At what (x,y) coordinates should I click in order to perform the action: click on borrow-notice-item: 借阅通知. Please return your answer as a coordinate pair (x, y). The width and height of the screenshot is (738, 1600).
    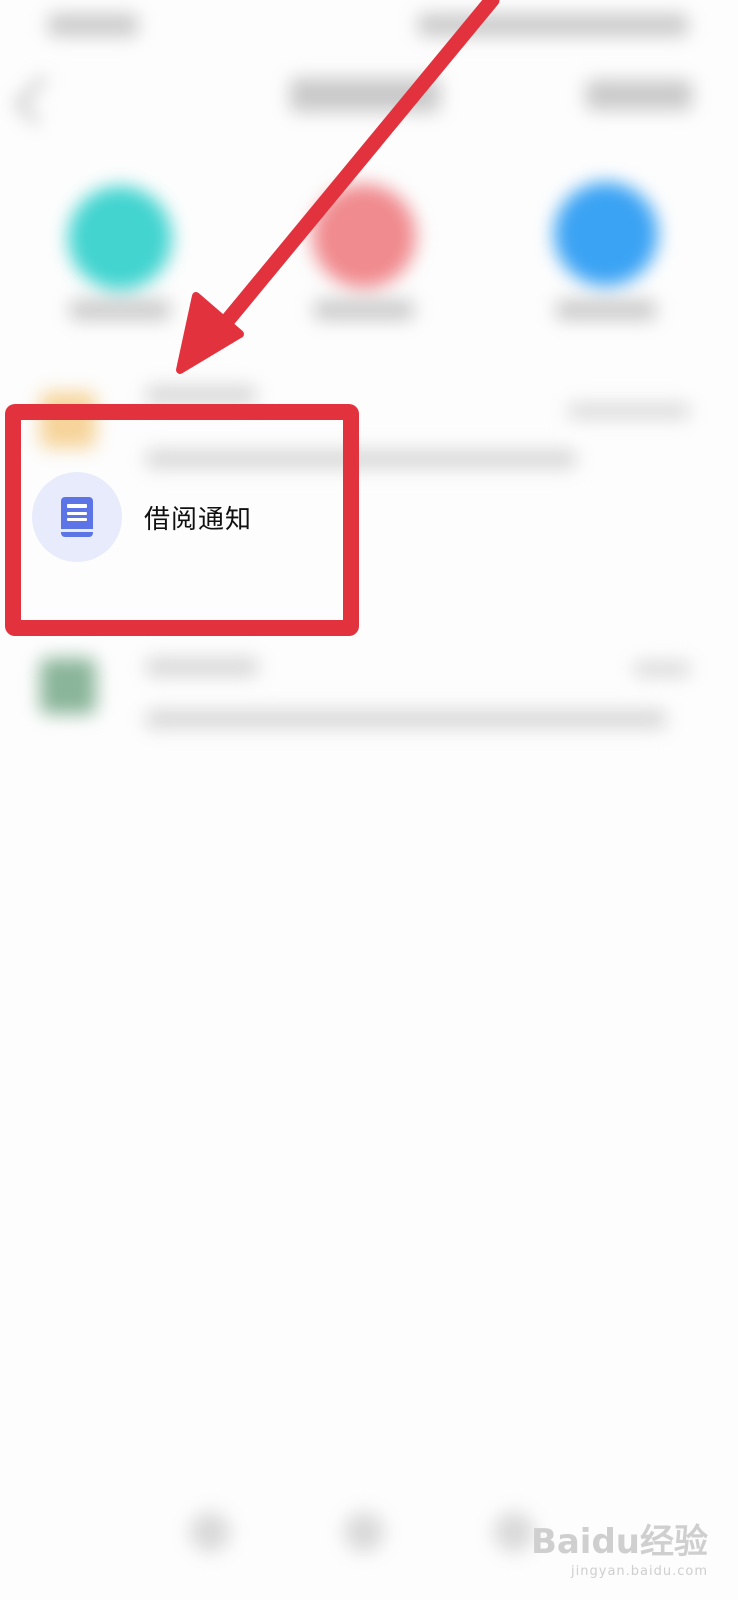
    Looking at the image, I should click on (181, 517).